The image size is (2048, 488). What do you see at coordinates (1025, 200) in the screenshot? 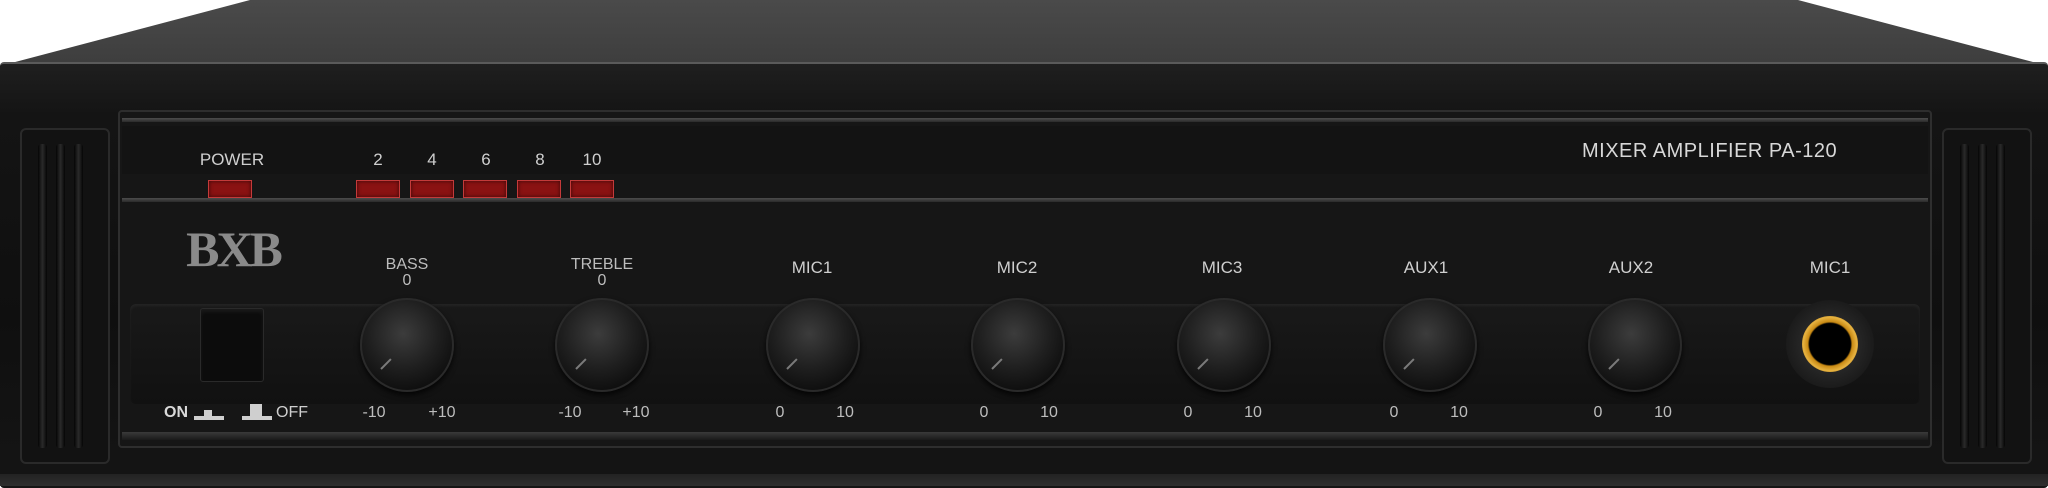
I see `mid-rail` at bounding box center [1025, 200].